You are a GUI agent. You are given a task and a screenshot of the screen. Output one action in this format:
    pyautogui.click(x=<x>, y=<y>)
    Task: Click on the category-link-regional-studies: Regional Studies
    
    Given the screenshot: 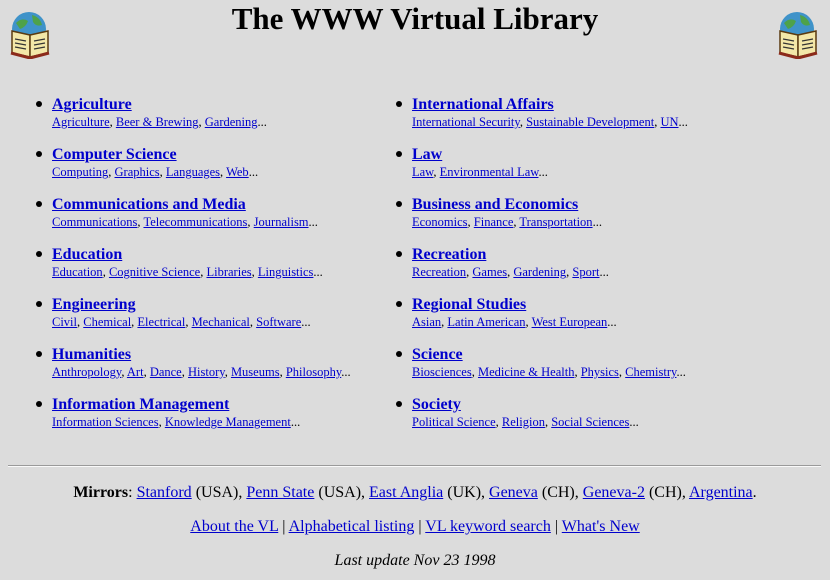 What is the action you would take?
    pyautogui.click(x=592, y=305)
    